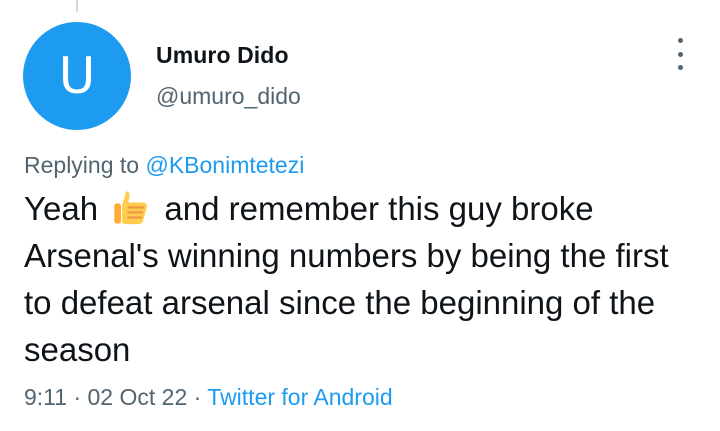 This screenshot has width=720, height=431. Describe the element at coordinates (131, 208) in the screenshot. I see `thumbs-up-emoji-icon` at that location.